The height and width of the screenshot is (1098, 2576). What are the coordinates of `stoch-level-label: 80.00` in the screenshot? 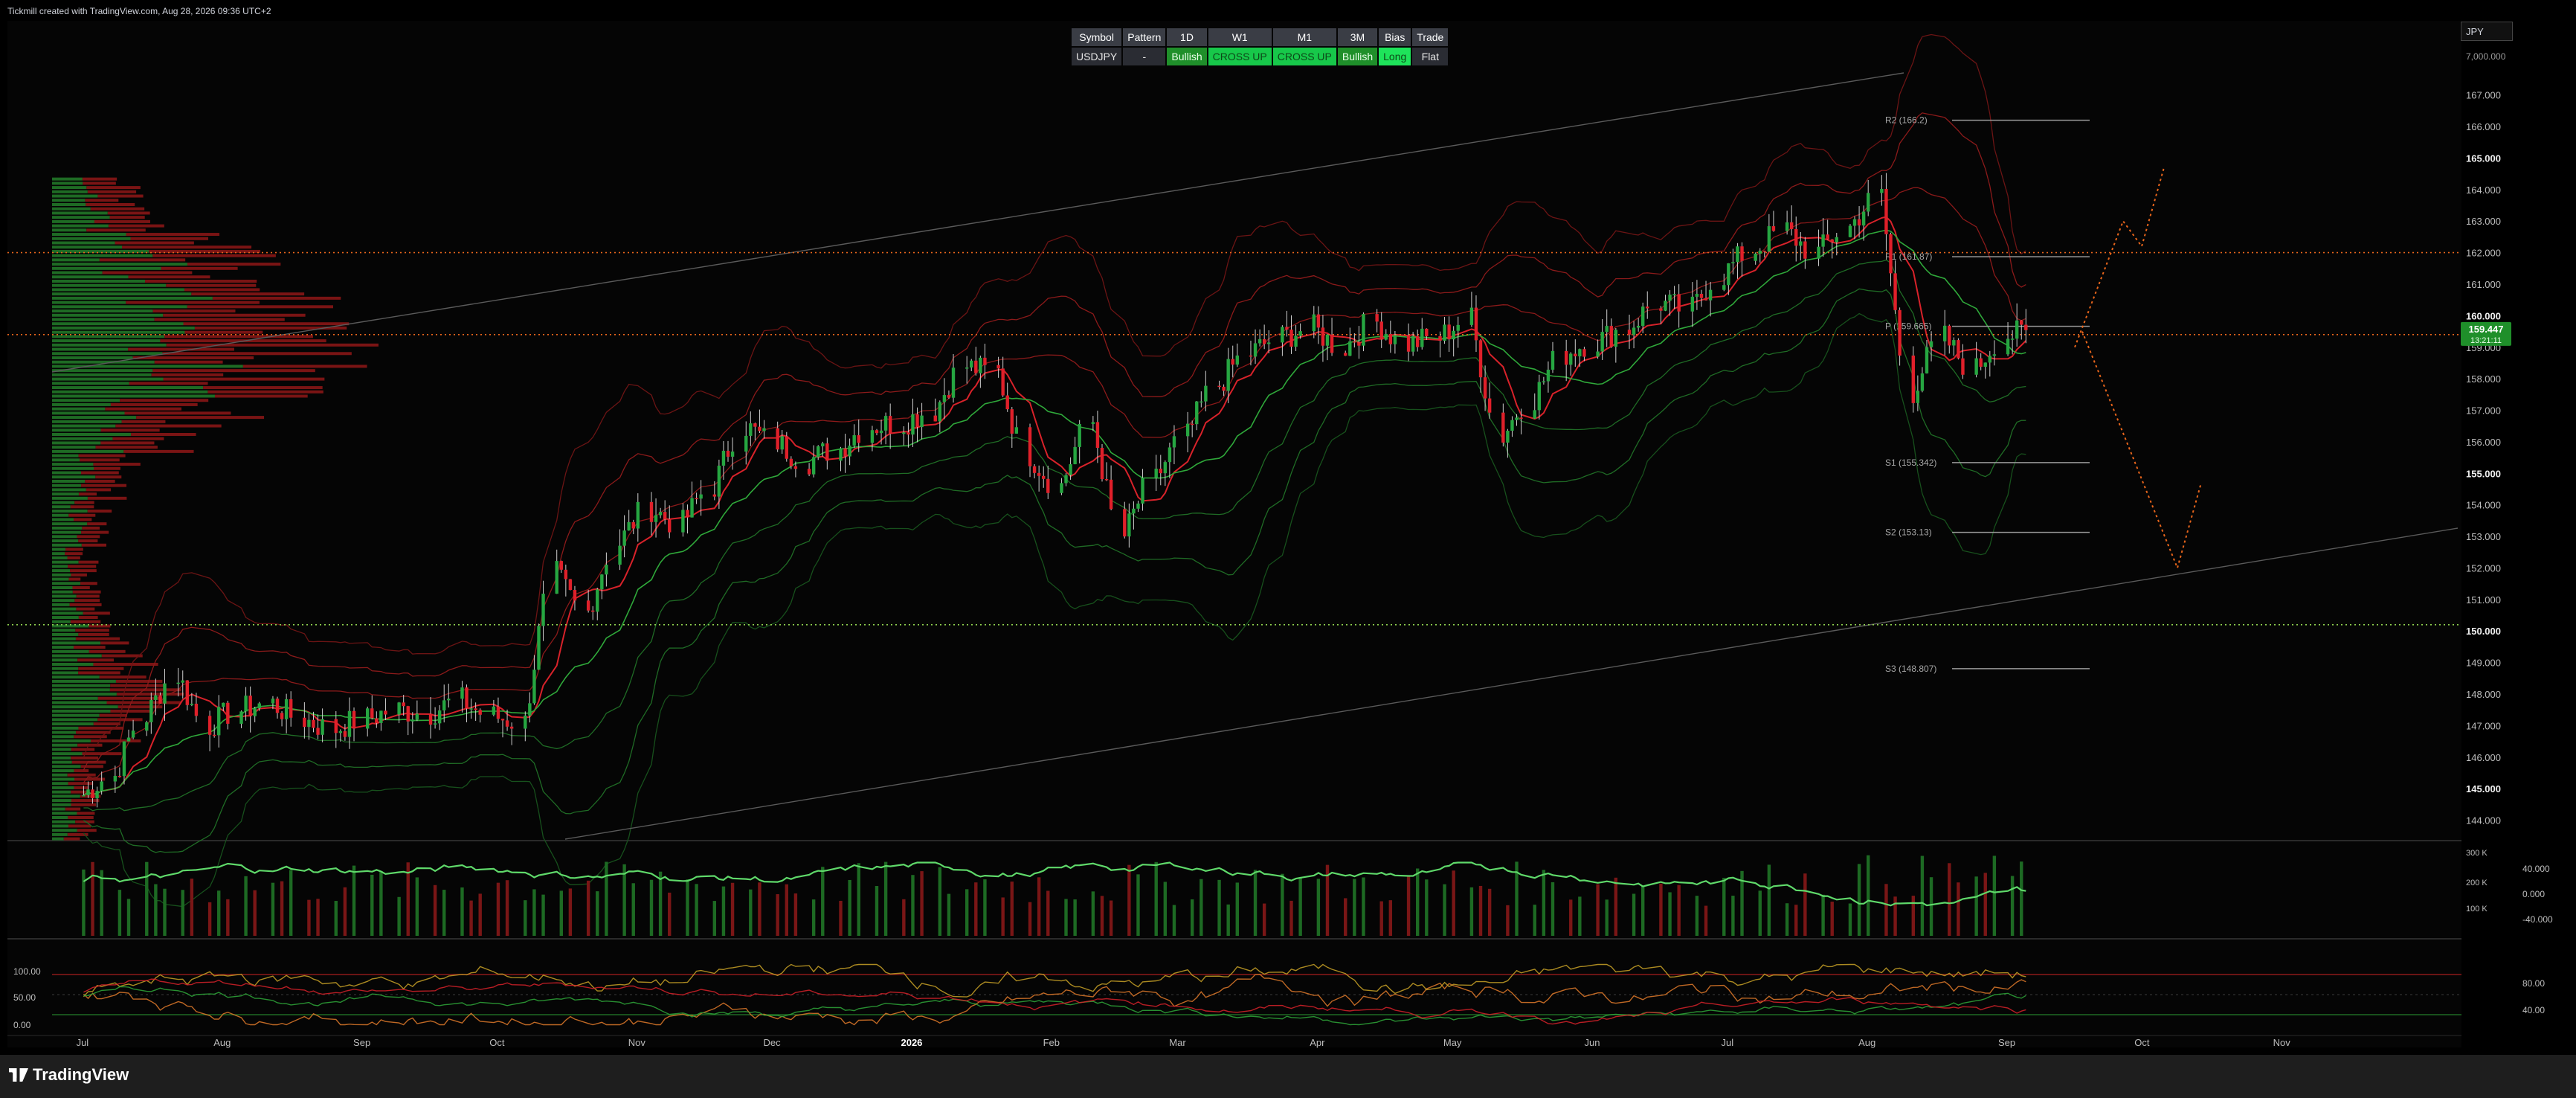 It's located at (2533, 983).